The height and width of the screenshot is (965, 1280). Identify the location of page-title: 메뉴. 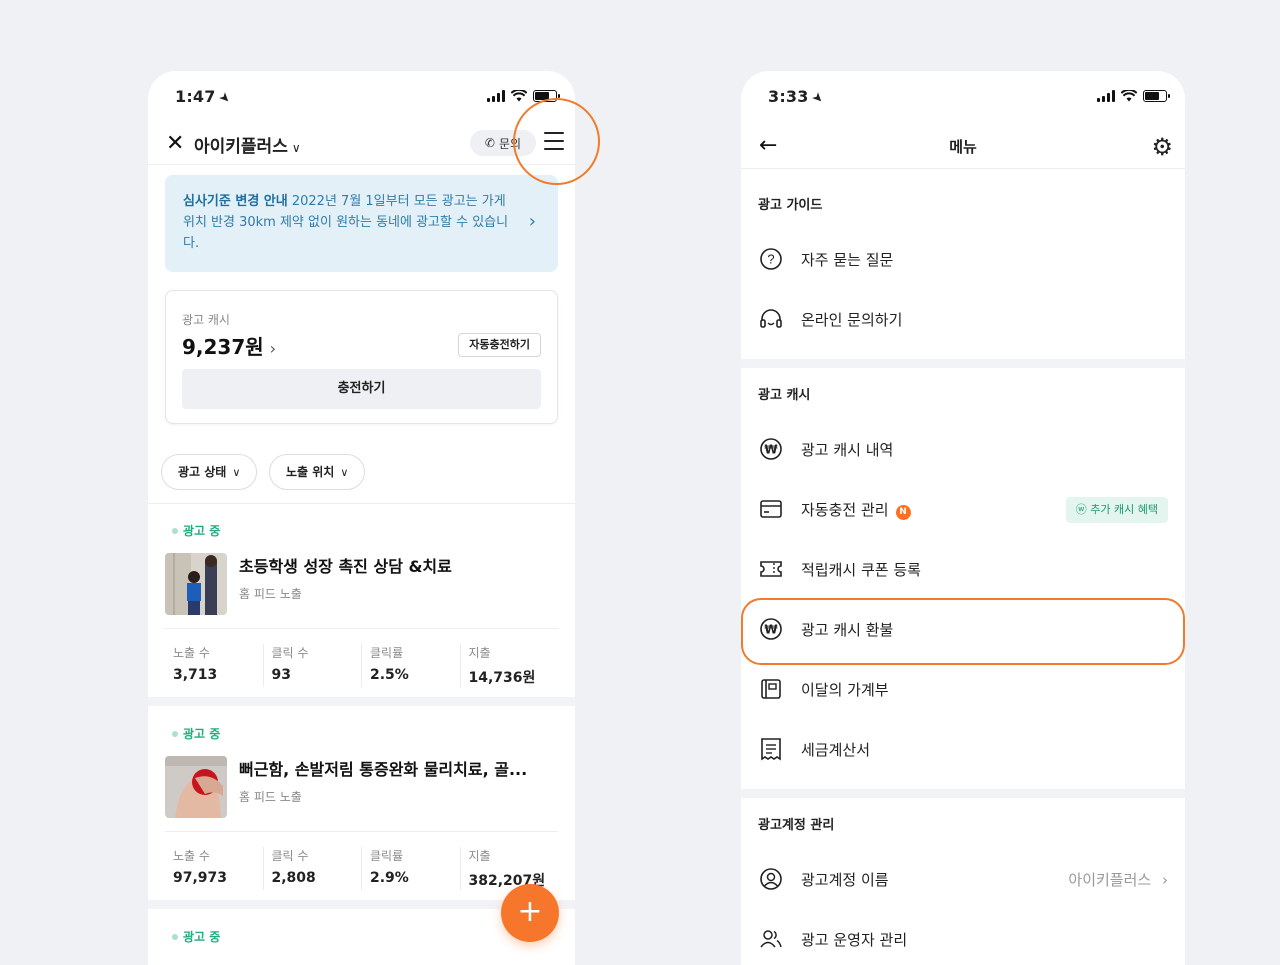
(963, 147).